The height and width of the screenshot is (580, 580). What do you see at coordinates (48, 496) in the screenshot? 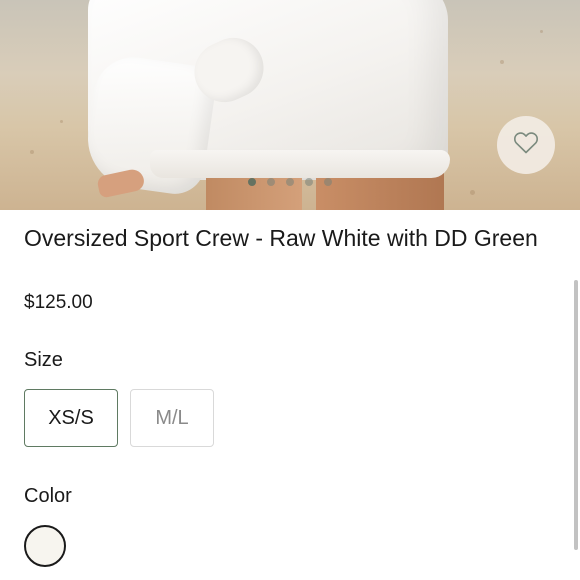
I see `color-label: Color` at bounding box center [48, 496].